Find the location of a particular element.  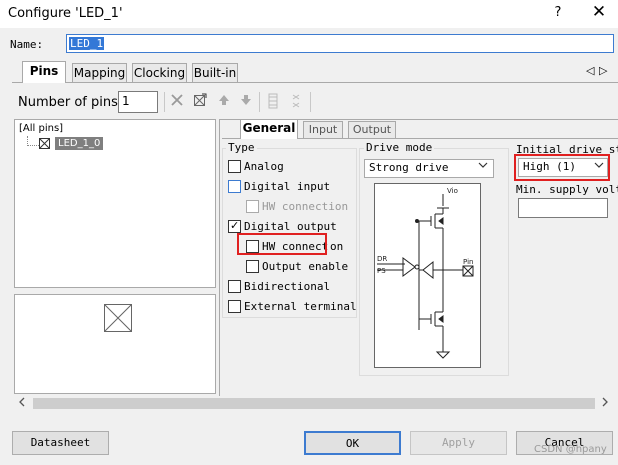

drive-mode-diagram: Vio DR PS Pin is located at coordinates (427, 275).